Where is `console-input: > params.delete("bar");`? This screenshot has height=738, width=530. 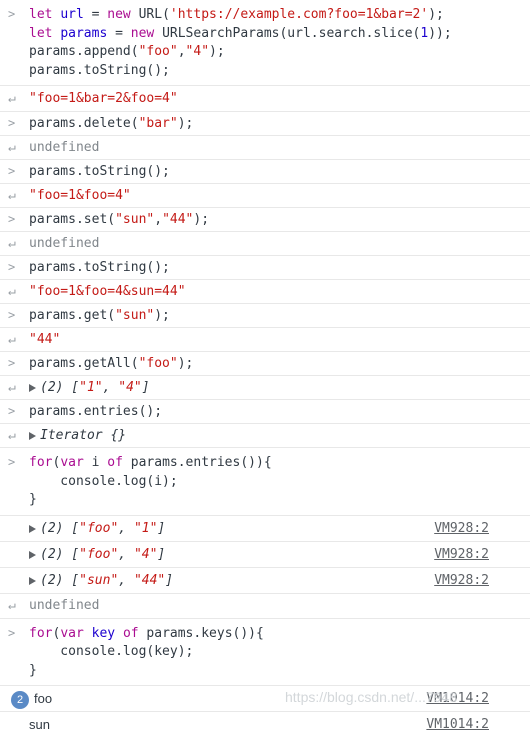
console-input: > params.delete("bar"); is located at coordinates (265, 124).